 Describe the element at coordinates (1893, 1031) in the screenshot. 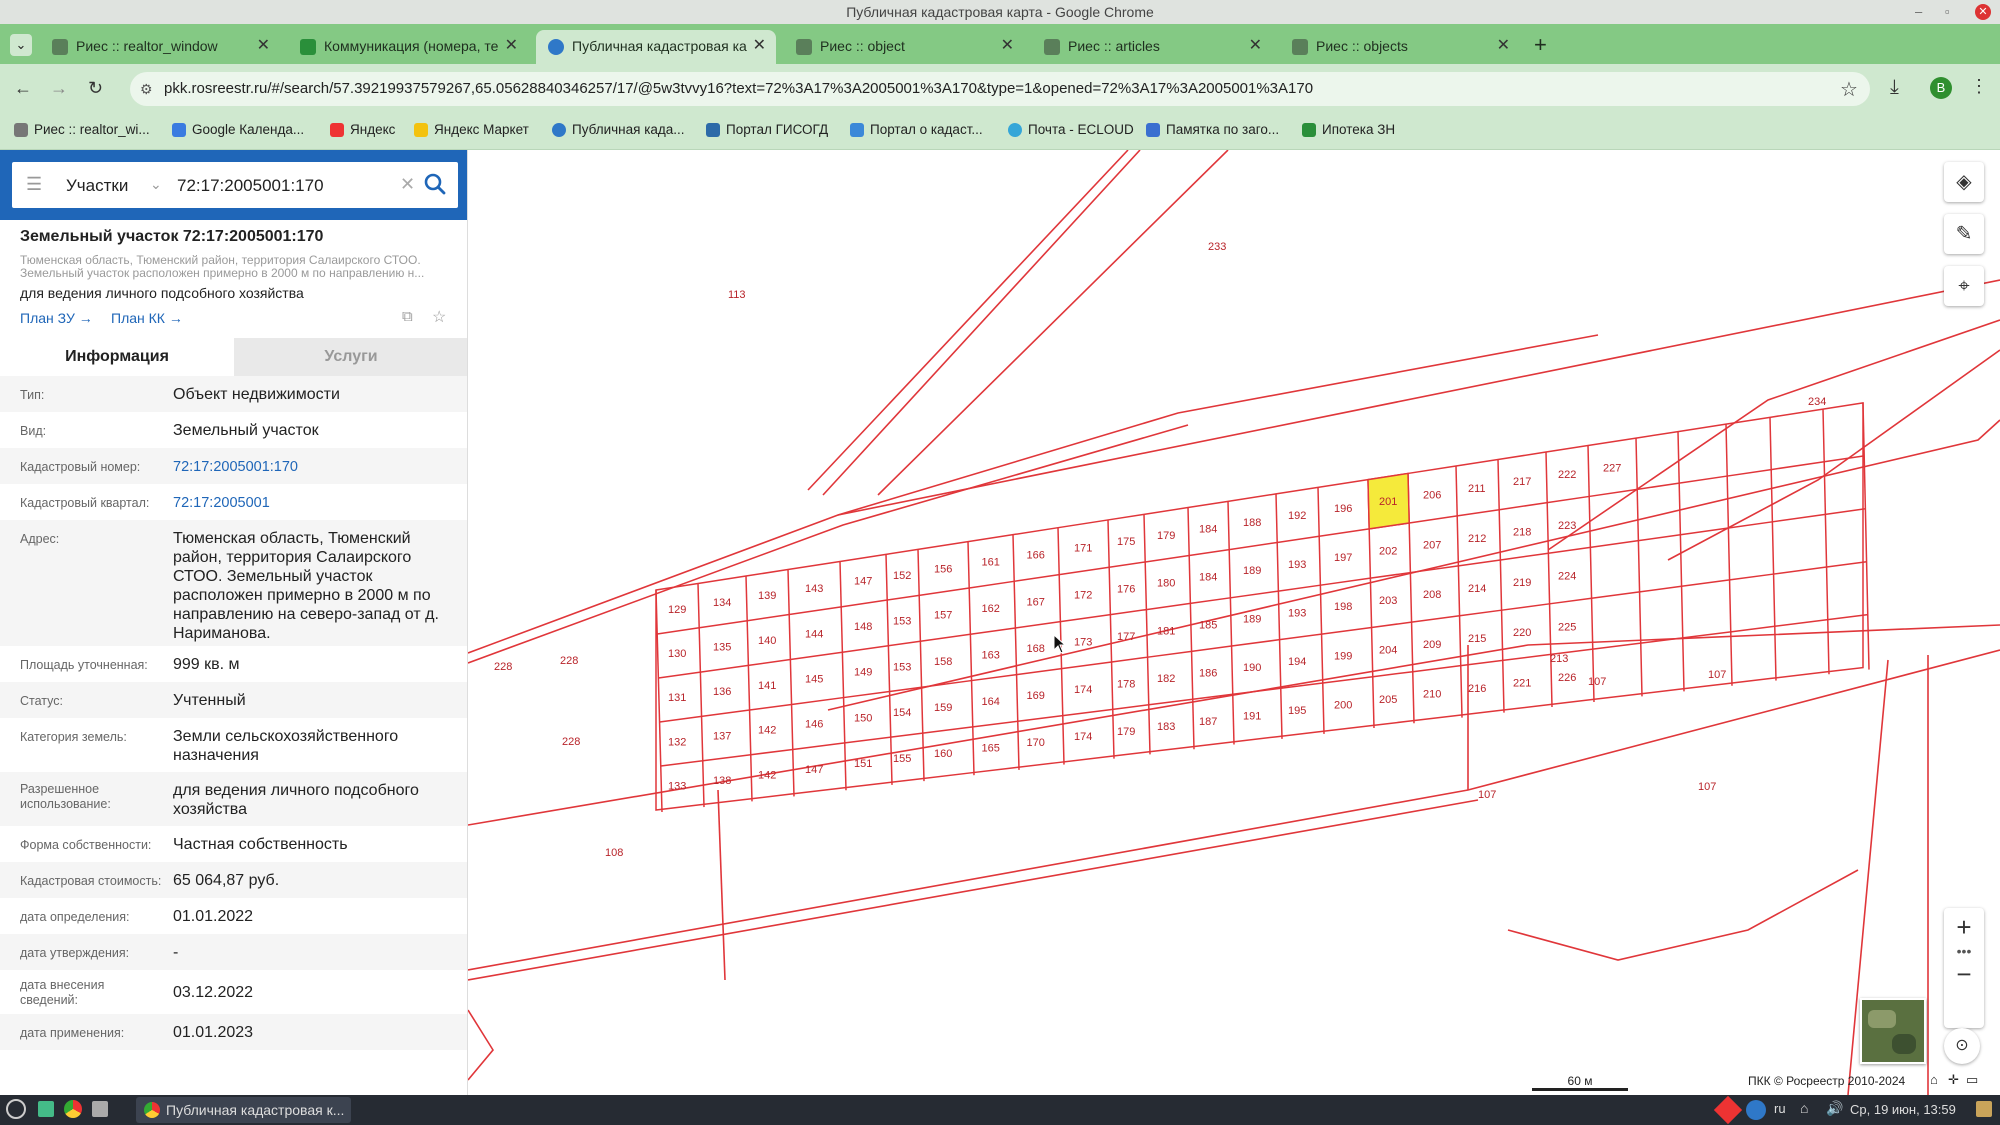

I see `satellite-basemap-thumbnail` at that location.